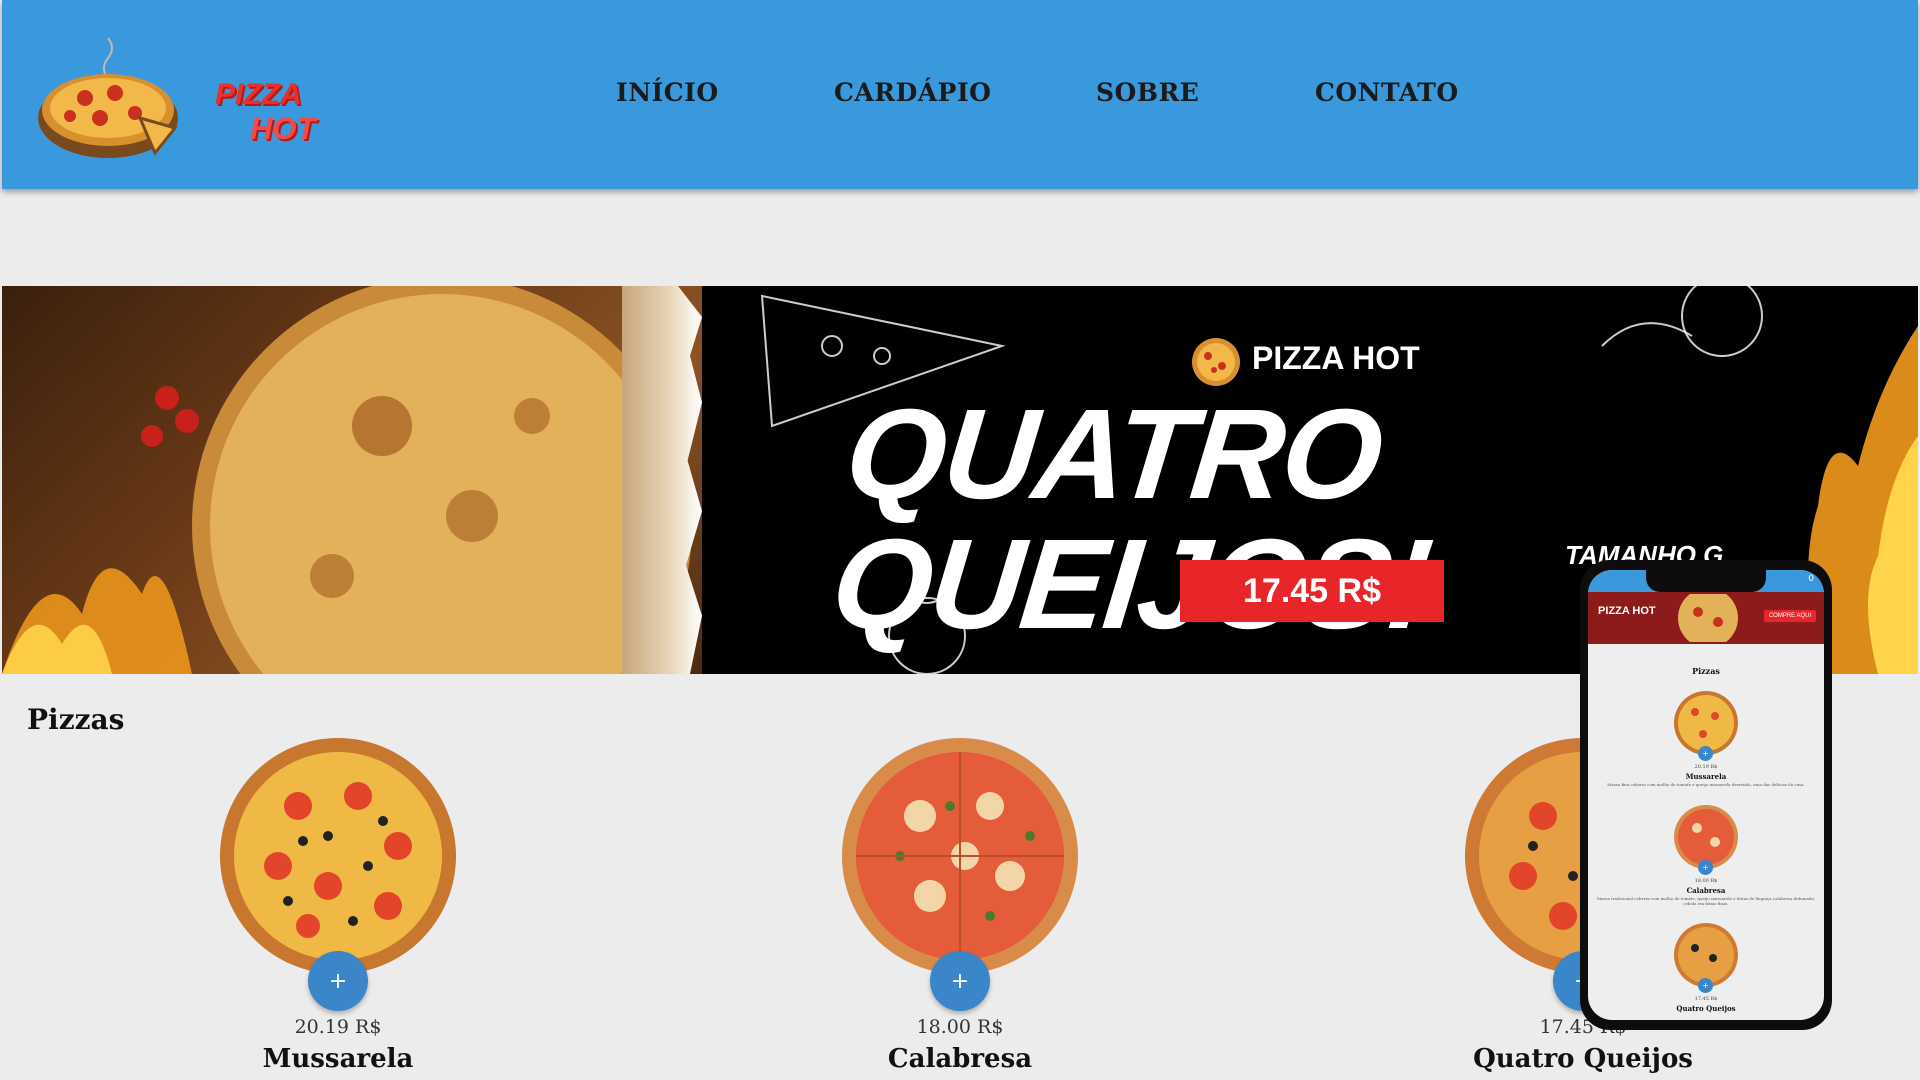 Image resolution: width=1920 pixels, height=1080 pixels. Describe the element at coordinates (338, 1059) in the screenshot. I see `product-name: Mussarela` at that location.